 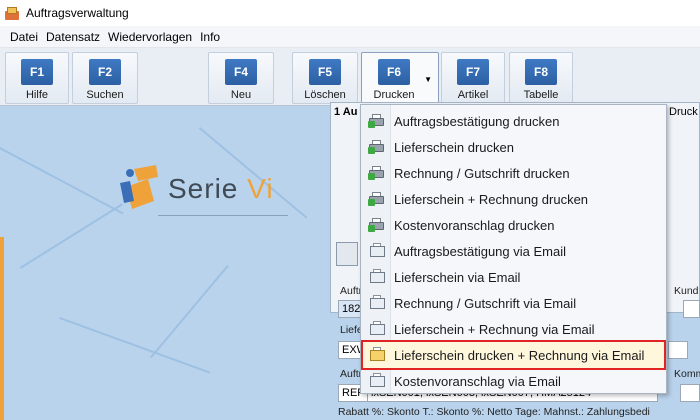 I want to click on article-button: F7 Artikel, so click(x=473, y=78).